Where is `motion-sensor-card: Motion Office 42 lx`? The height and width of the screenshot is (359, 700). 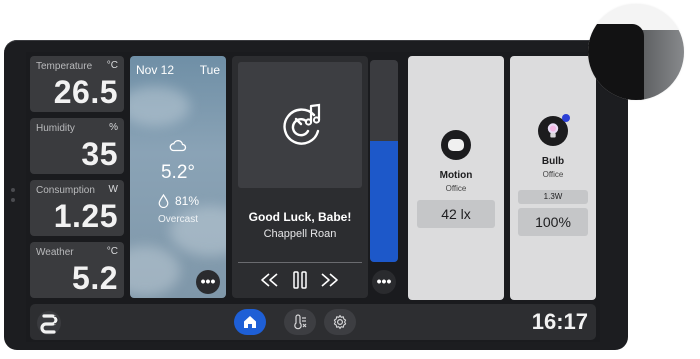 motion-sensor-card: Motion Office 42 lx is located at coordinates (456, 178).